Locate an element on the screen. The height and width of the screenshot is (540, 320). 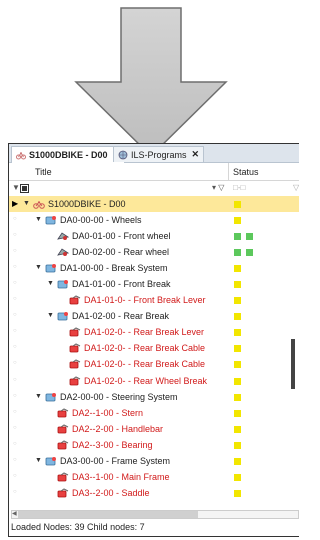
column-title: Title is located at coordinates (43, 172).